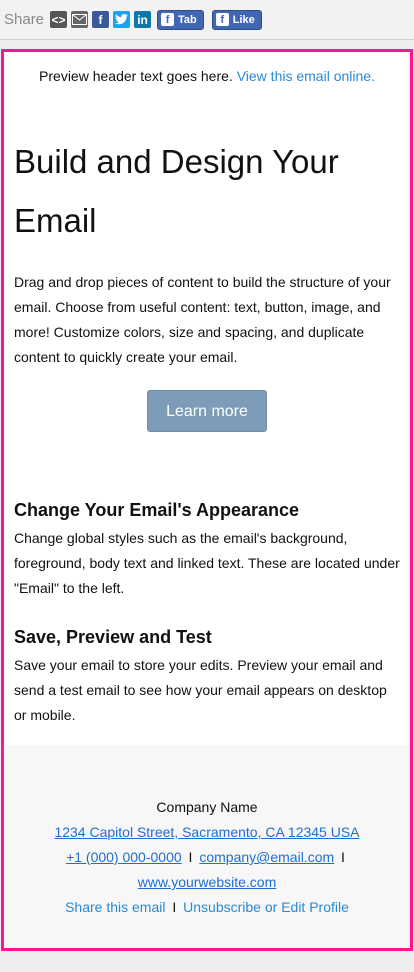 The image size is (414, 972). What do you see at coordinates (187, 19) in the screenshot?
I see `tab-label: Tab` at bounding box center [187, 19].